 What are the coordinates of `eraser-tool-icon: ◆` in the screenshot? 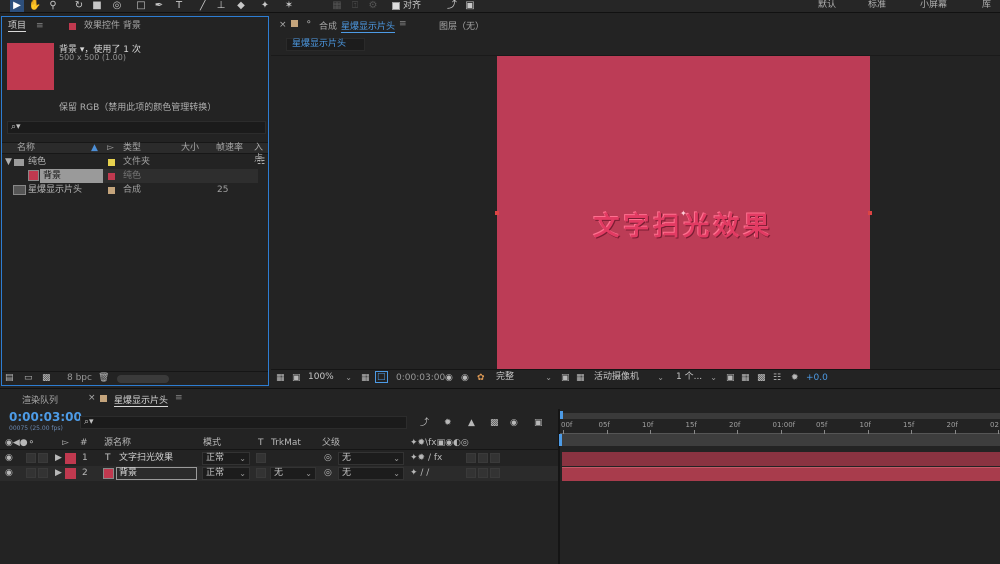 It's located at (241, 6).